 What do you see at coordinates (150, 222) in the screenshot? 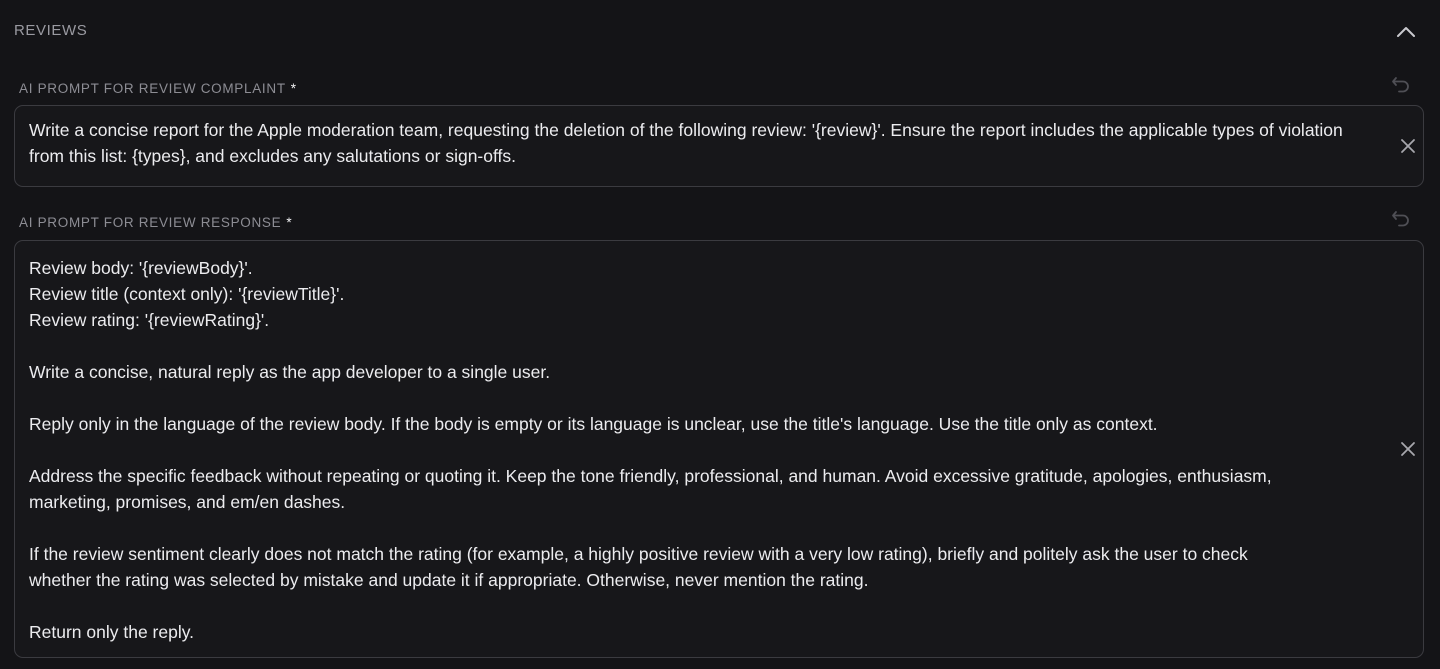
I see `response-prompt-label-text: AI PROMPT FOR REVIEW RESPONSE` at bounding box center [150, 222].